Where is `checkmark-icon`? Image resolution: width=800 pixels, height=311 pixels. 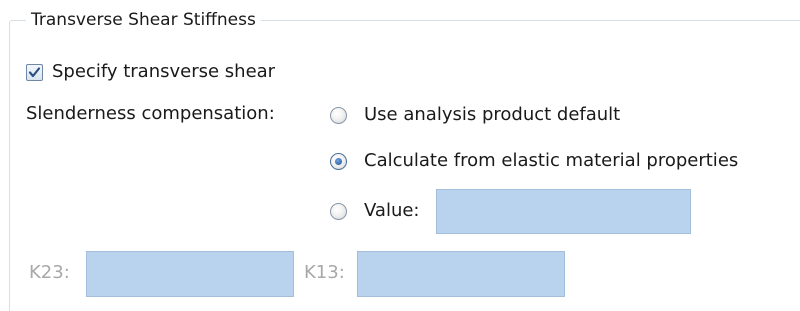
checkmark-icon is located at coordinates (34, 71).